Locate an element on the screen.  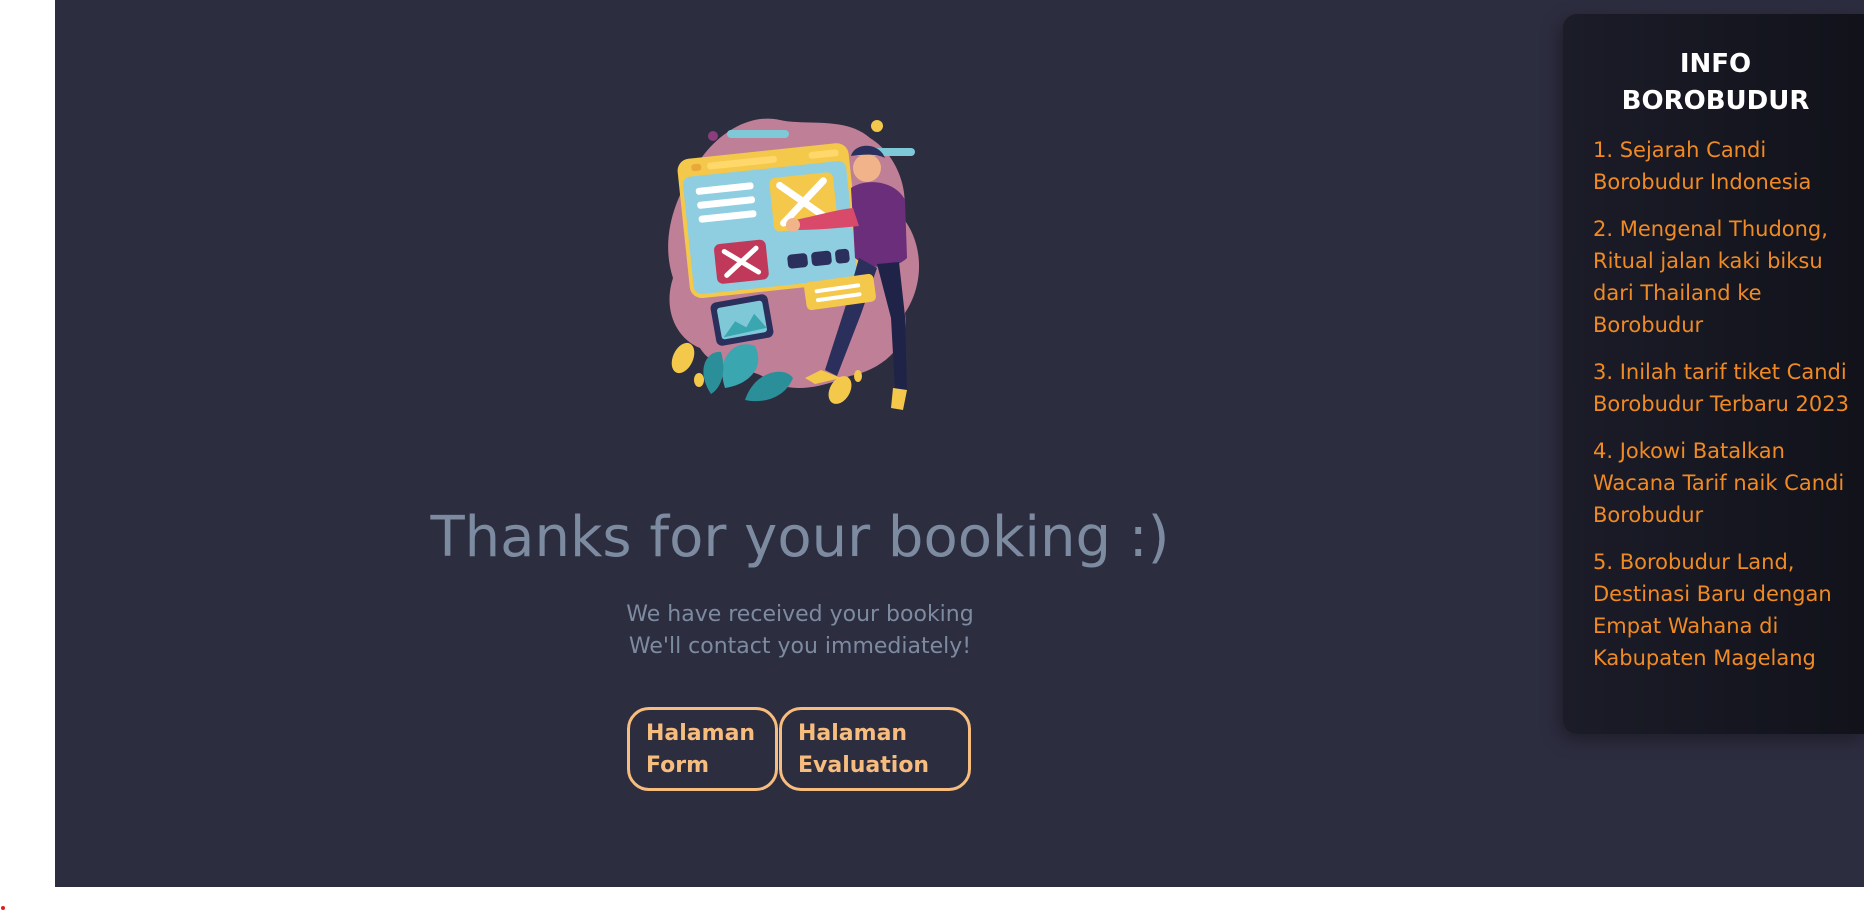
sidebar-title: INFO BOROBUDUR is located at coordinates (1715, 82).